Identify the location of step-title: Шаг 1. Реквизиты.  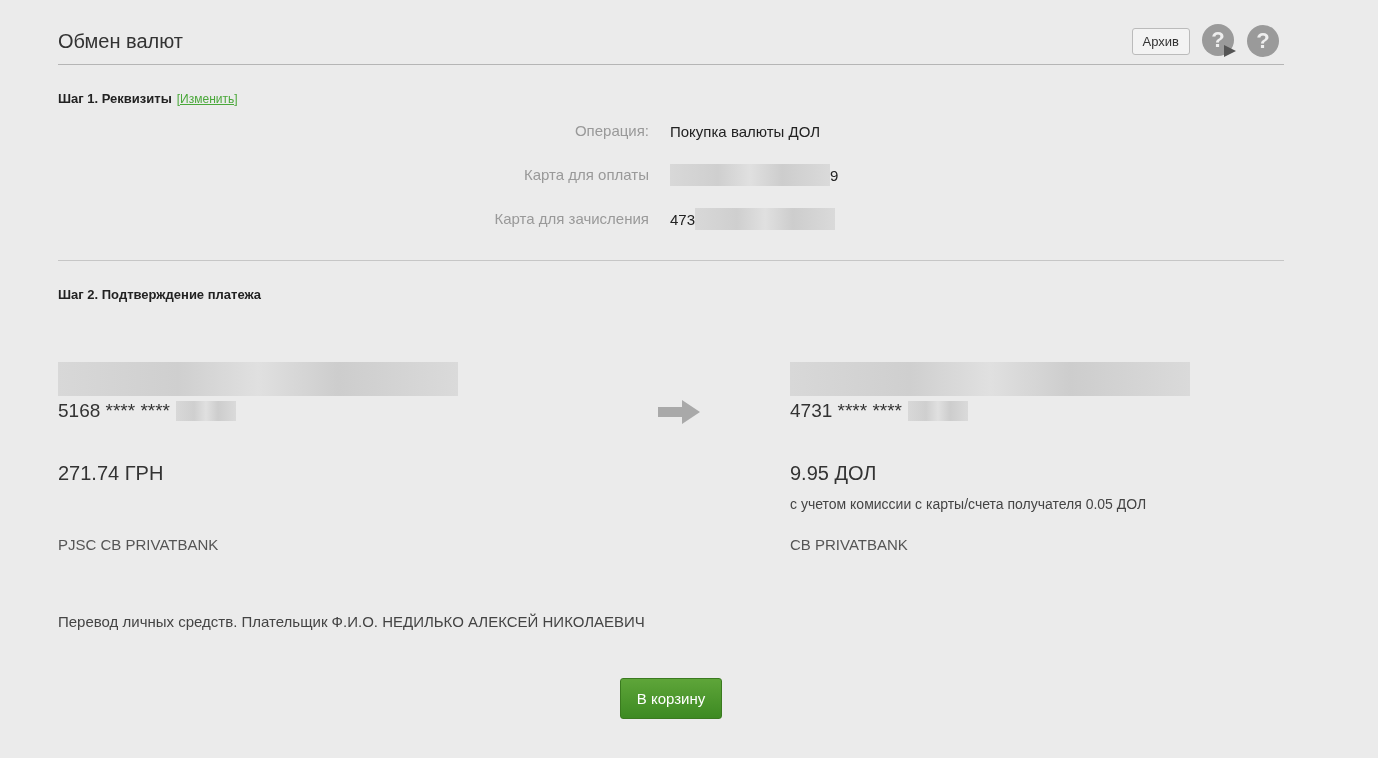
(115, 98).